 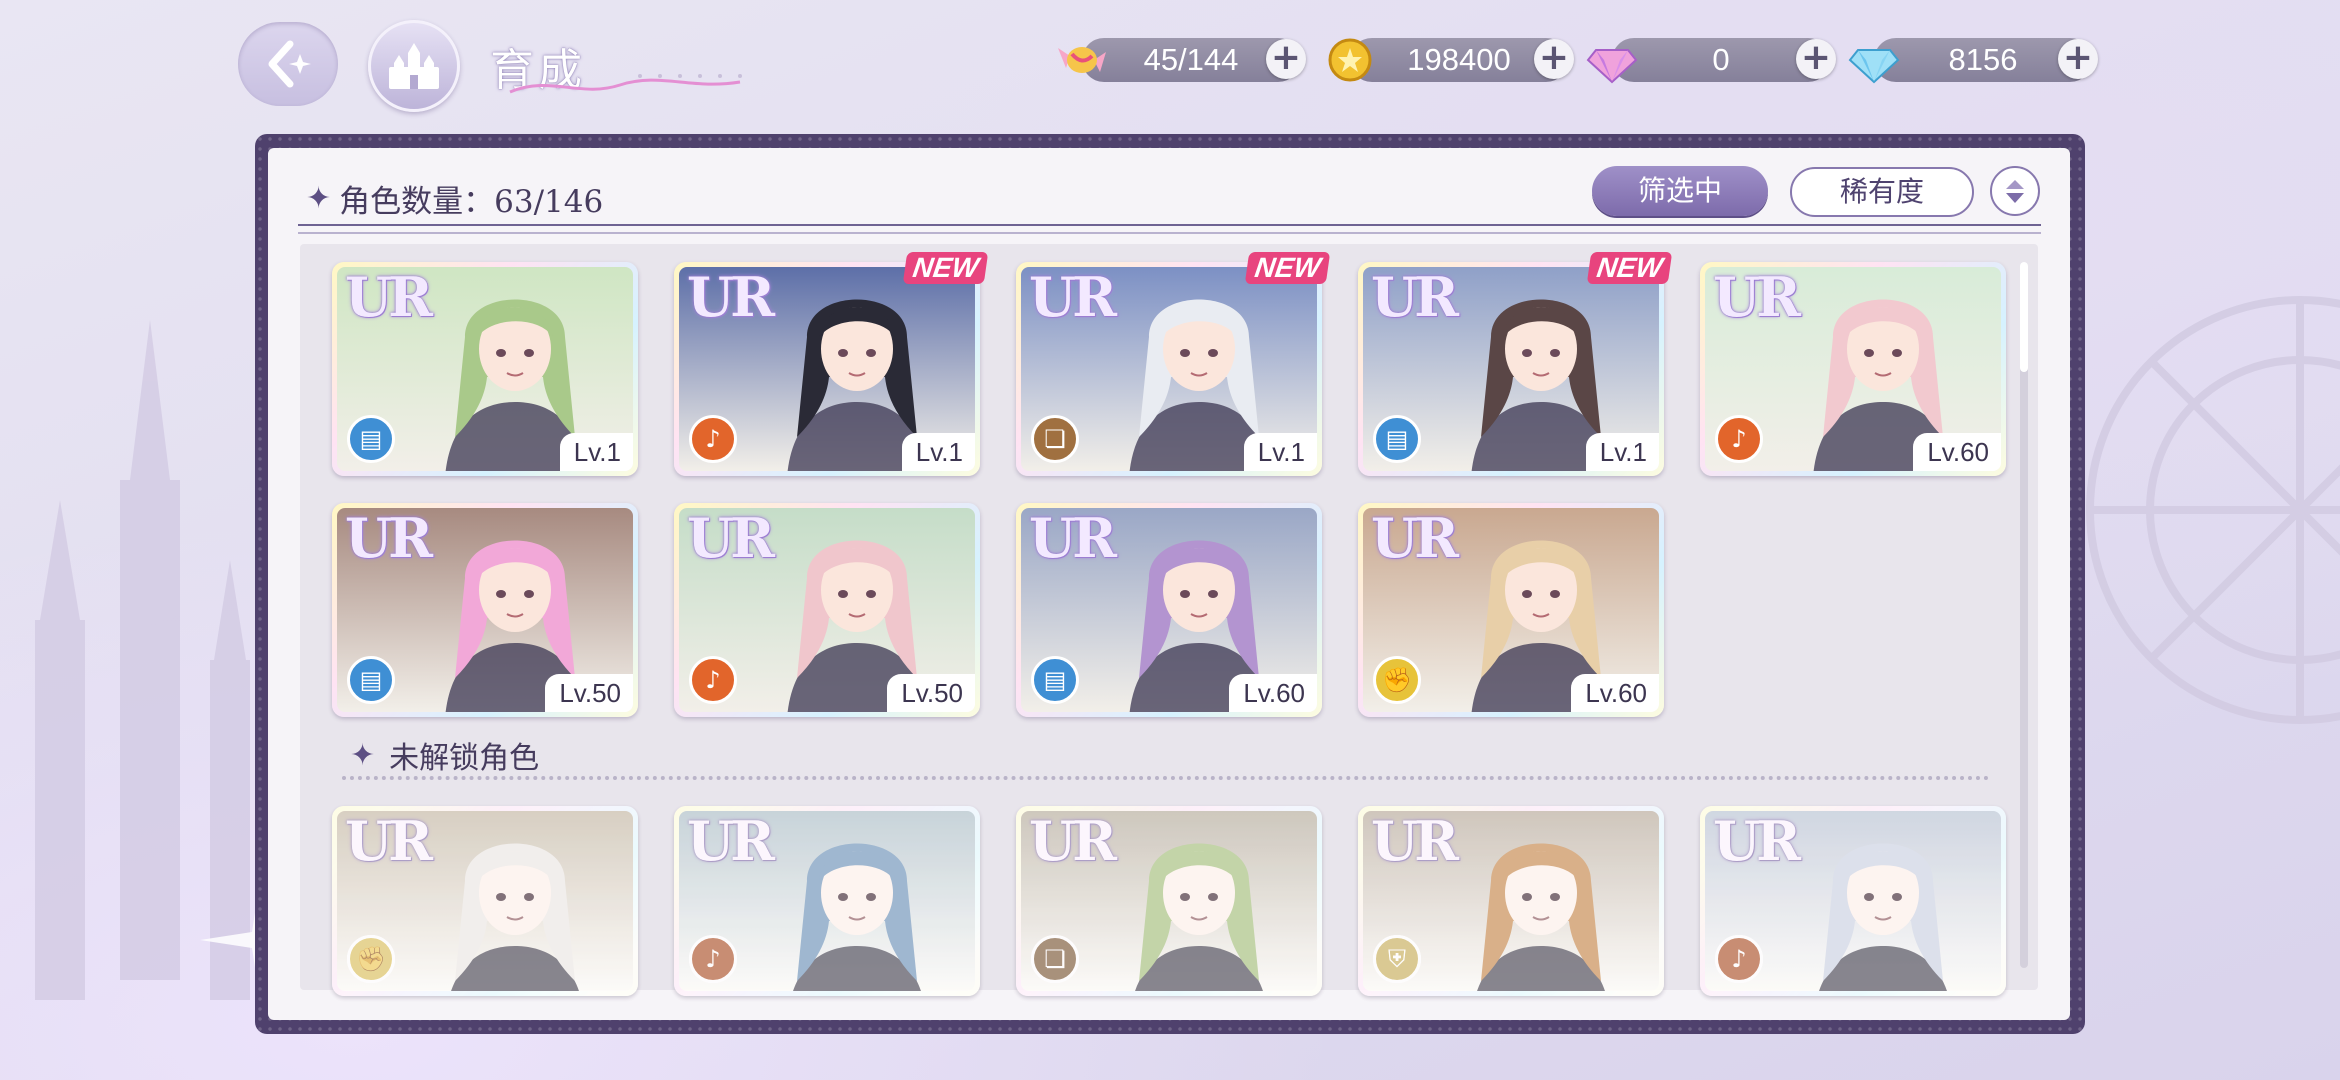 I want to click on character-card: UR ▤ Lv.1 NEW, so click(x=1515, y=364).